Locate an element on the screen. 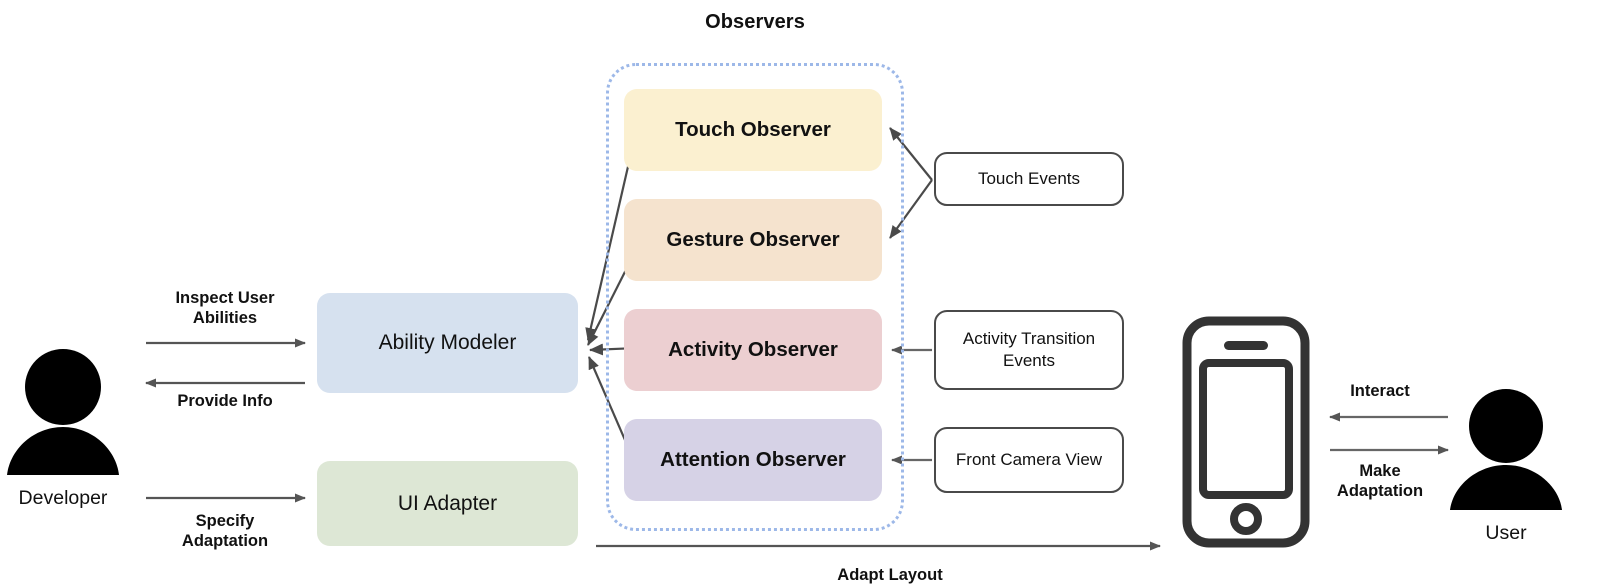 The height and width of the screenshot is (585, 1600). event-box-front-camera-view: Front Camera View is located at coordinates (1029, 460).